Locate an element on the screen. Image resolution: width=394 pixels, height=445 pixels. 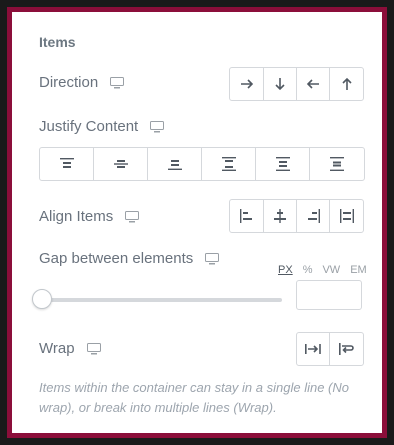
align-control-label: Align Items is located at coordinates (89, 216).